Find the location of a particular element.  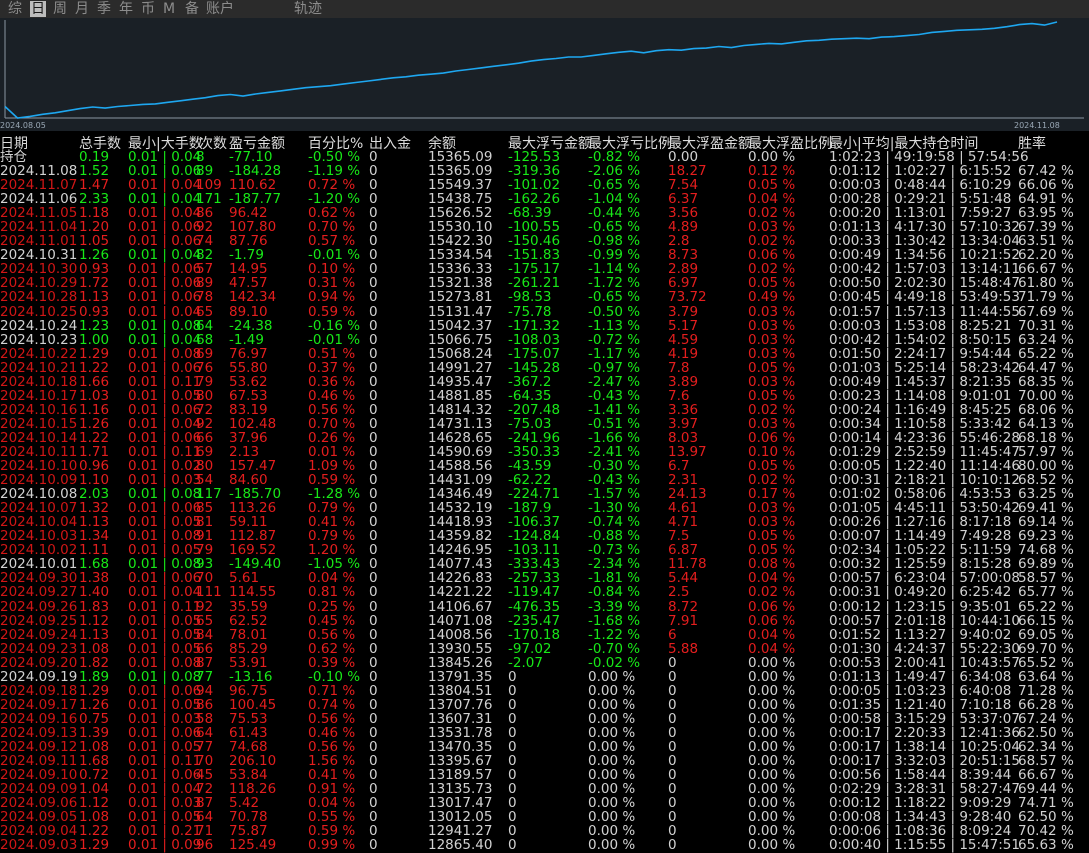

tab-quarterly: 季 is located at coordinates (104, 9).